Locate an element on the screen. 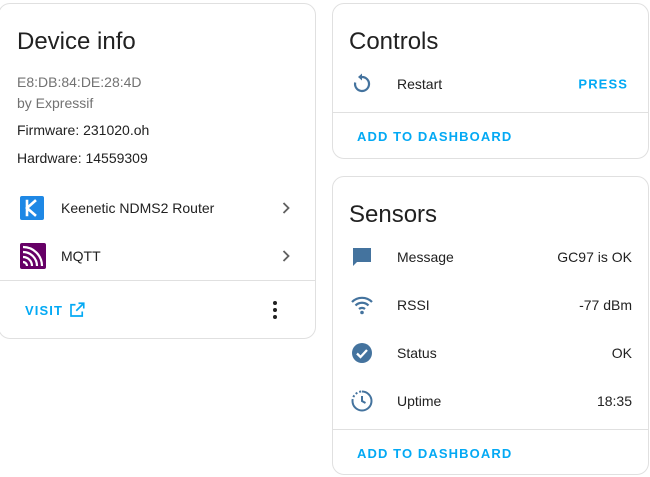 The image size is (650, 477). wifi-icon is located at coordinates (362, 305).